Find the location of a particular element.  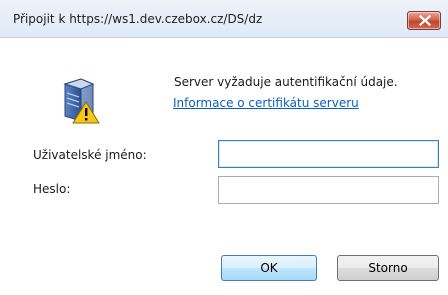

certificate-info-link: Informace o certifikátu serveru is located at coordinates (266, 103).